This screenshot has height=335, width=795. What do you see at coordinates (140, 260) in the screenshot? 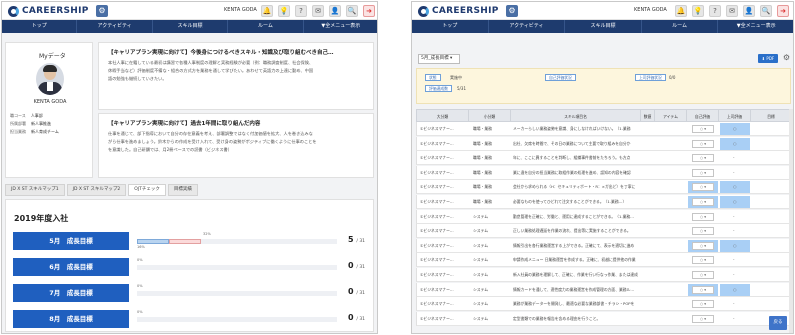
I see `progress-tag: 0%` at bounding box center [140, 260].